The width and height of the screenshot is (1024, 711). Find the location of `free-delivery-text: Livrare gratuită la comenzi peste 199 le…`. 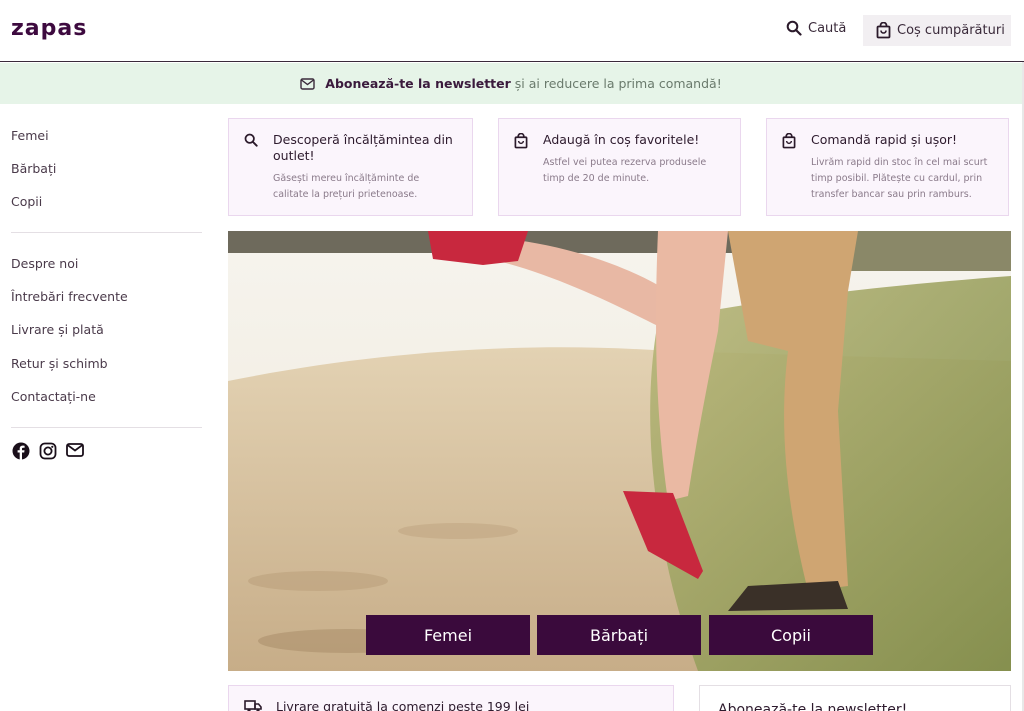

free-delivery-text: Livrare gratuită la comenzi peste 199 le… is located at coordinates (403, 705).